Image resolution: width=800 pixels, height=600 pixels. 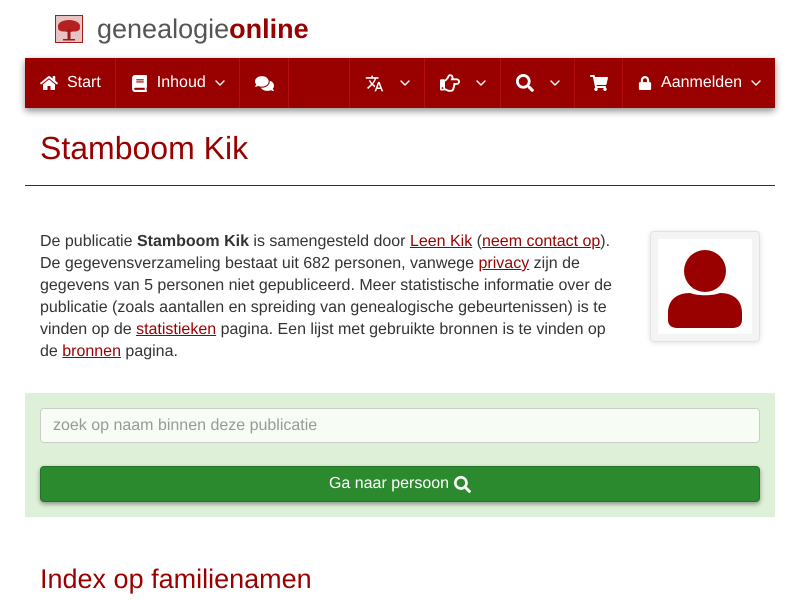 What do you see at coordinates (176, 329) in the screenshot?
I see `text-link: statistieken` at bounding box center [176, 329].